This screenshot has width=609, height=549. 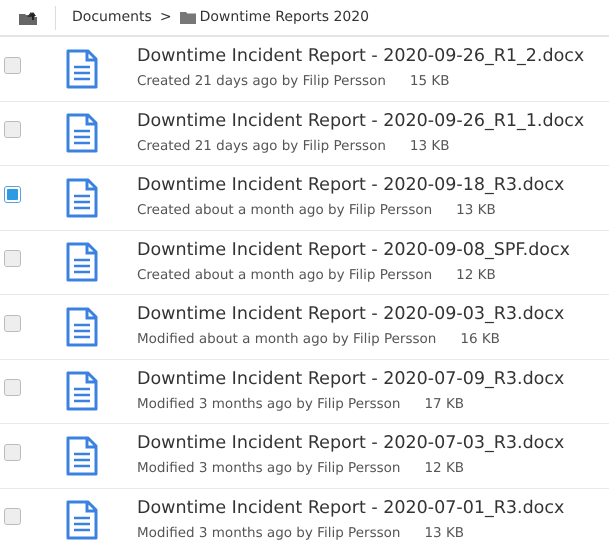 What do you see at coordinates (27, 17) in the screenshot?
I see `folder-up-icon` at bounding box center [27, 17].